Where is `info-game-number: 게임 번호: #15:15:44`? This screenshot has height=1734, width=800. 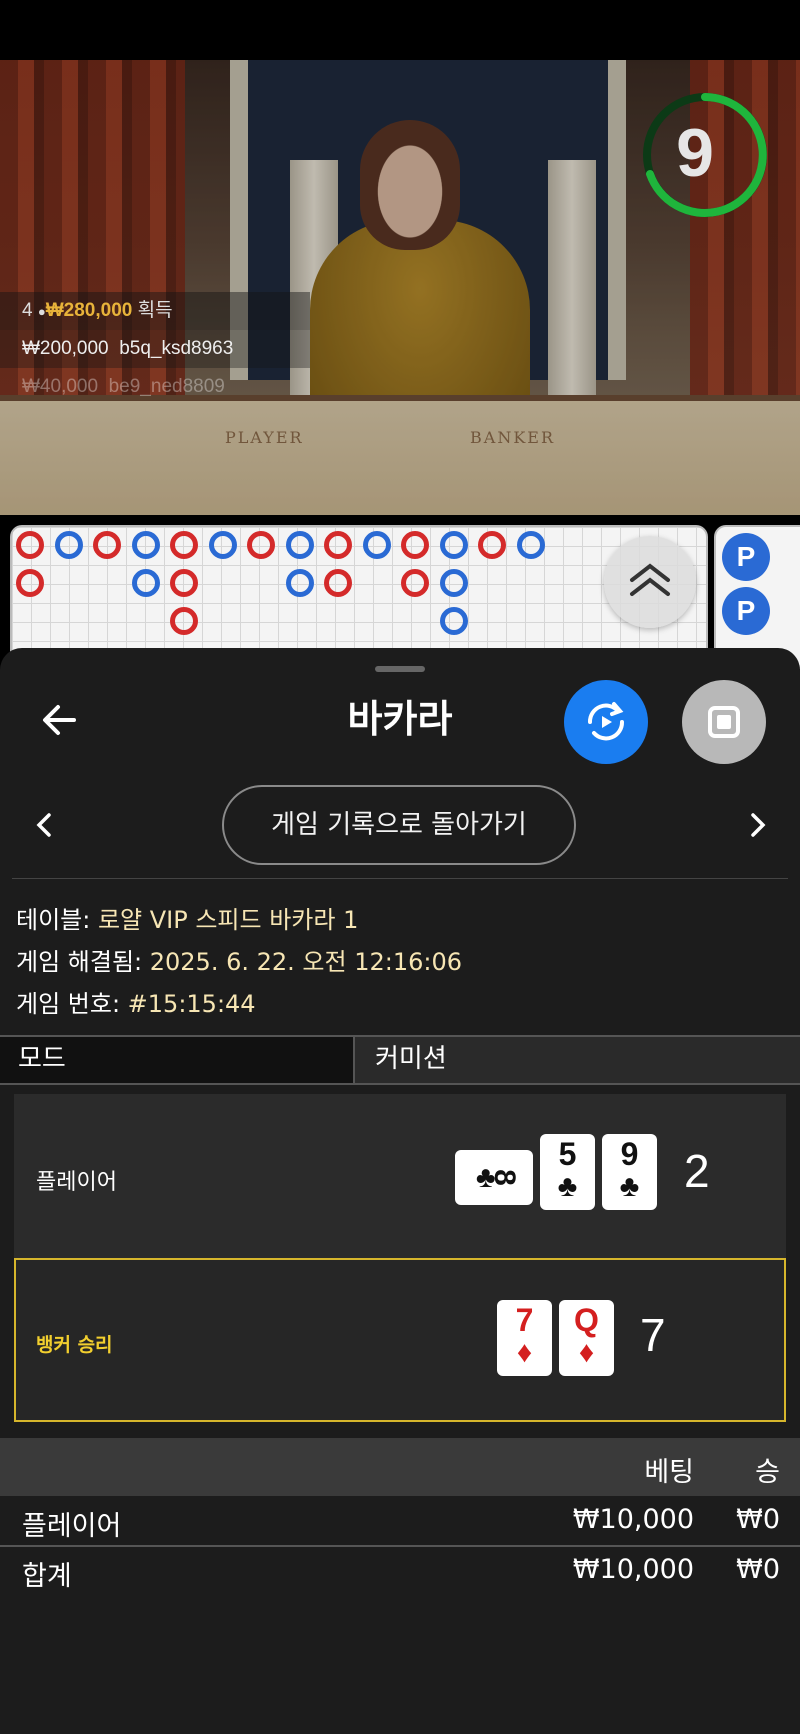 info-game-number: 게임 번호: #15:15:44 is located at coordinates (136, 1001).